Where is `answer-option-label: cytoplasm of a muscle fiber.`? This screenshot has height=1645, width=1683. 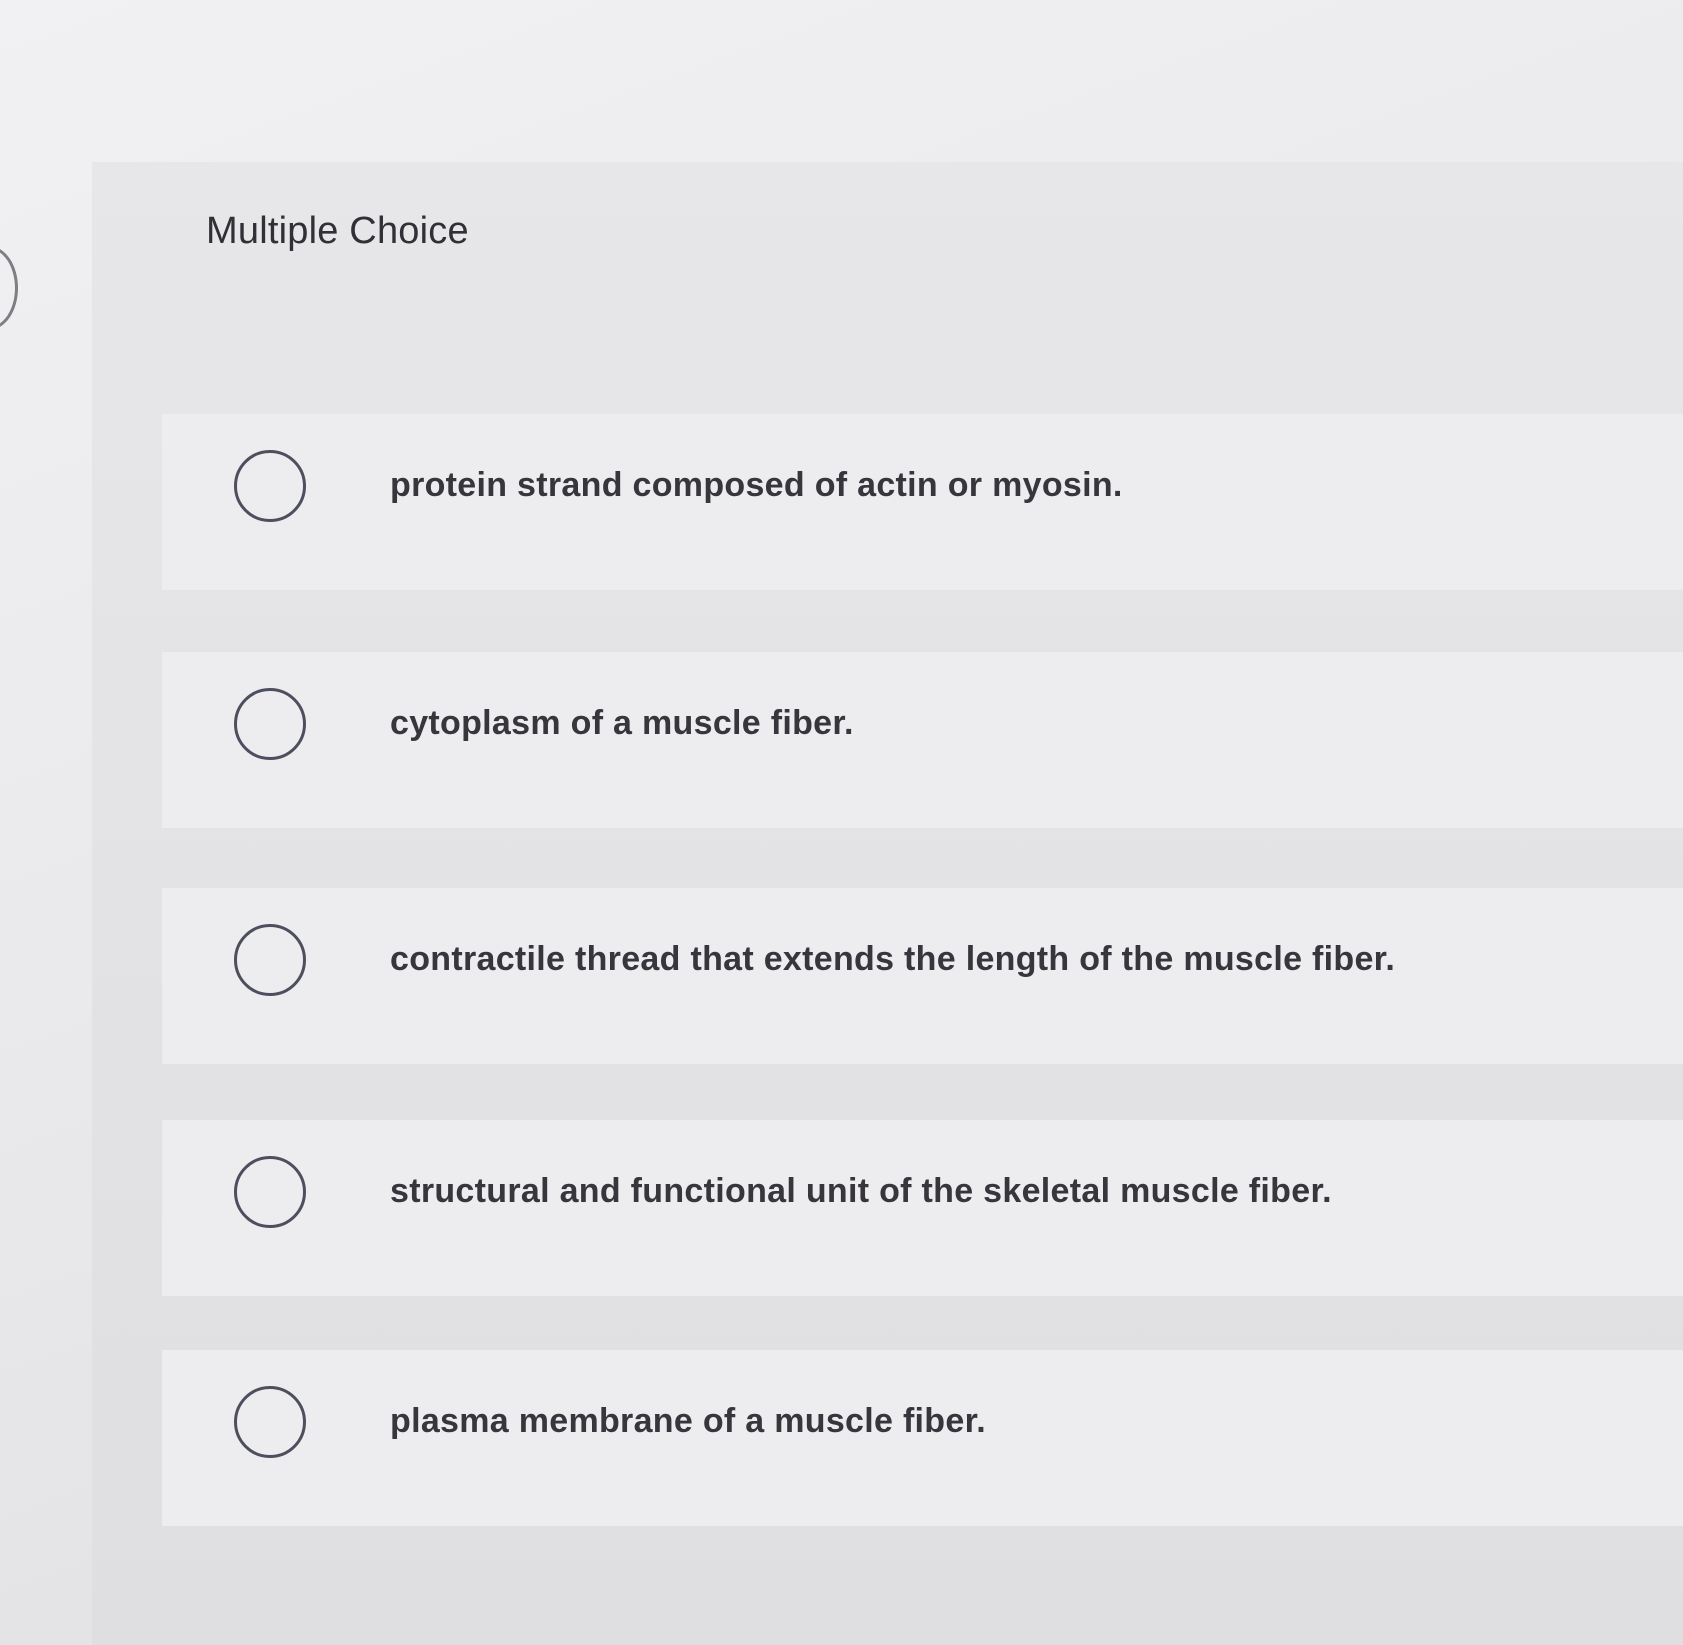
answer-option-label: cytoplasm of a muscle fiber. is located at coordinates (622, 723).